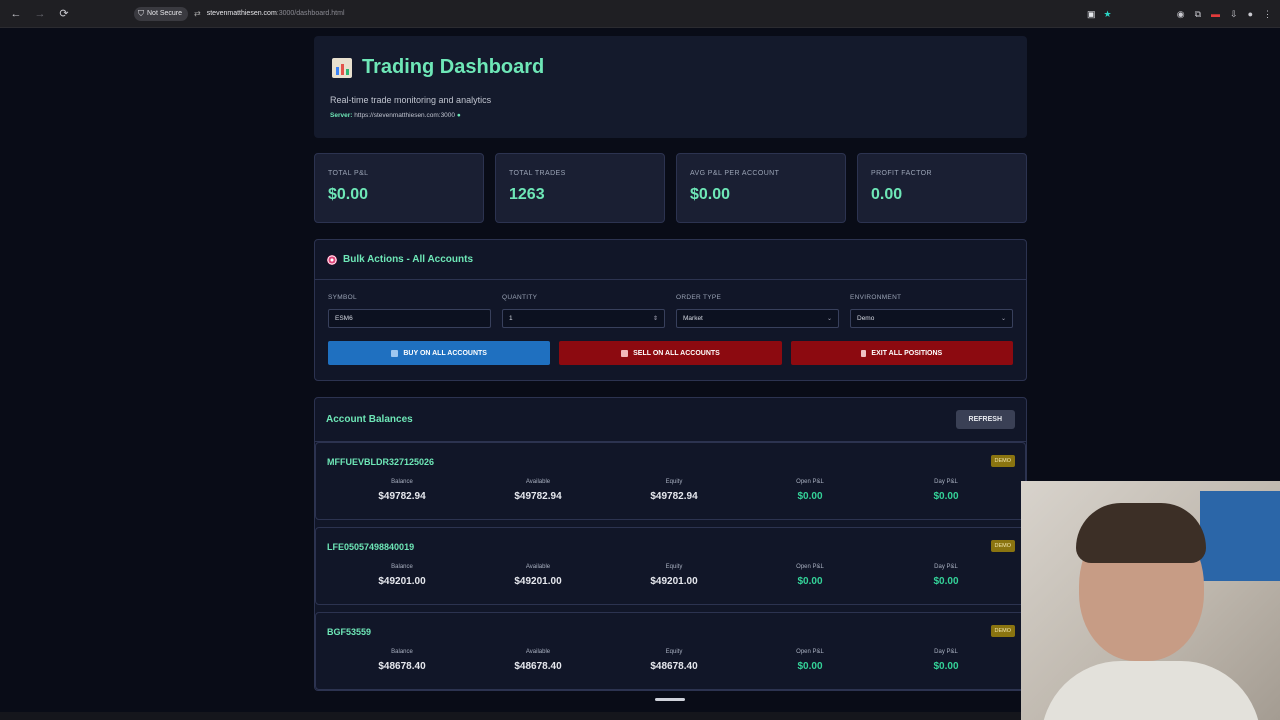 This screenshot has width=1280, height=720. I want to click on page-title-text: Trading Dashboard, so click(453, 67).